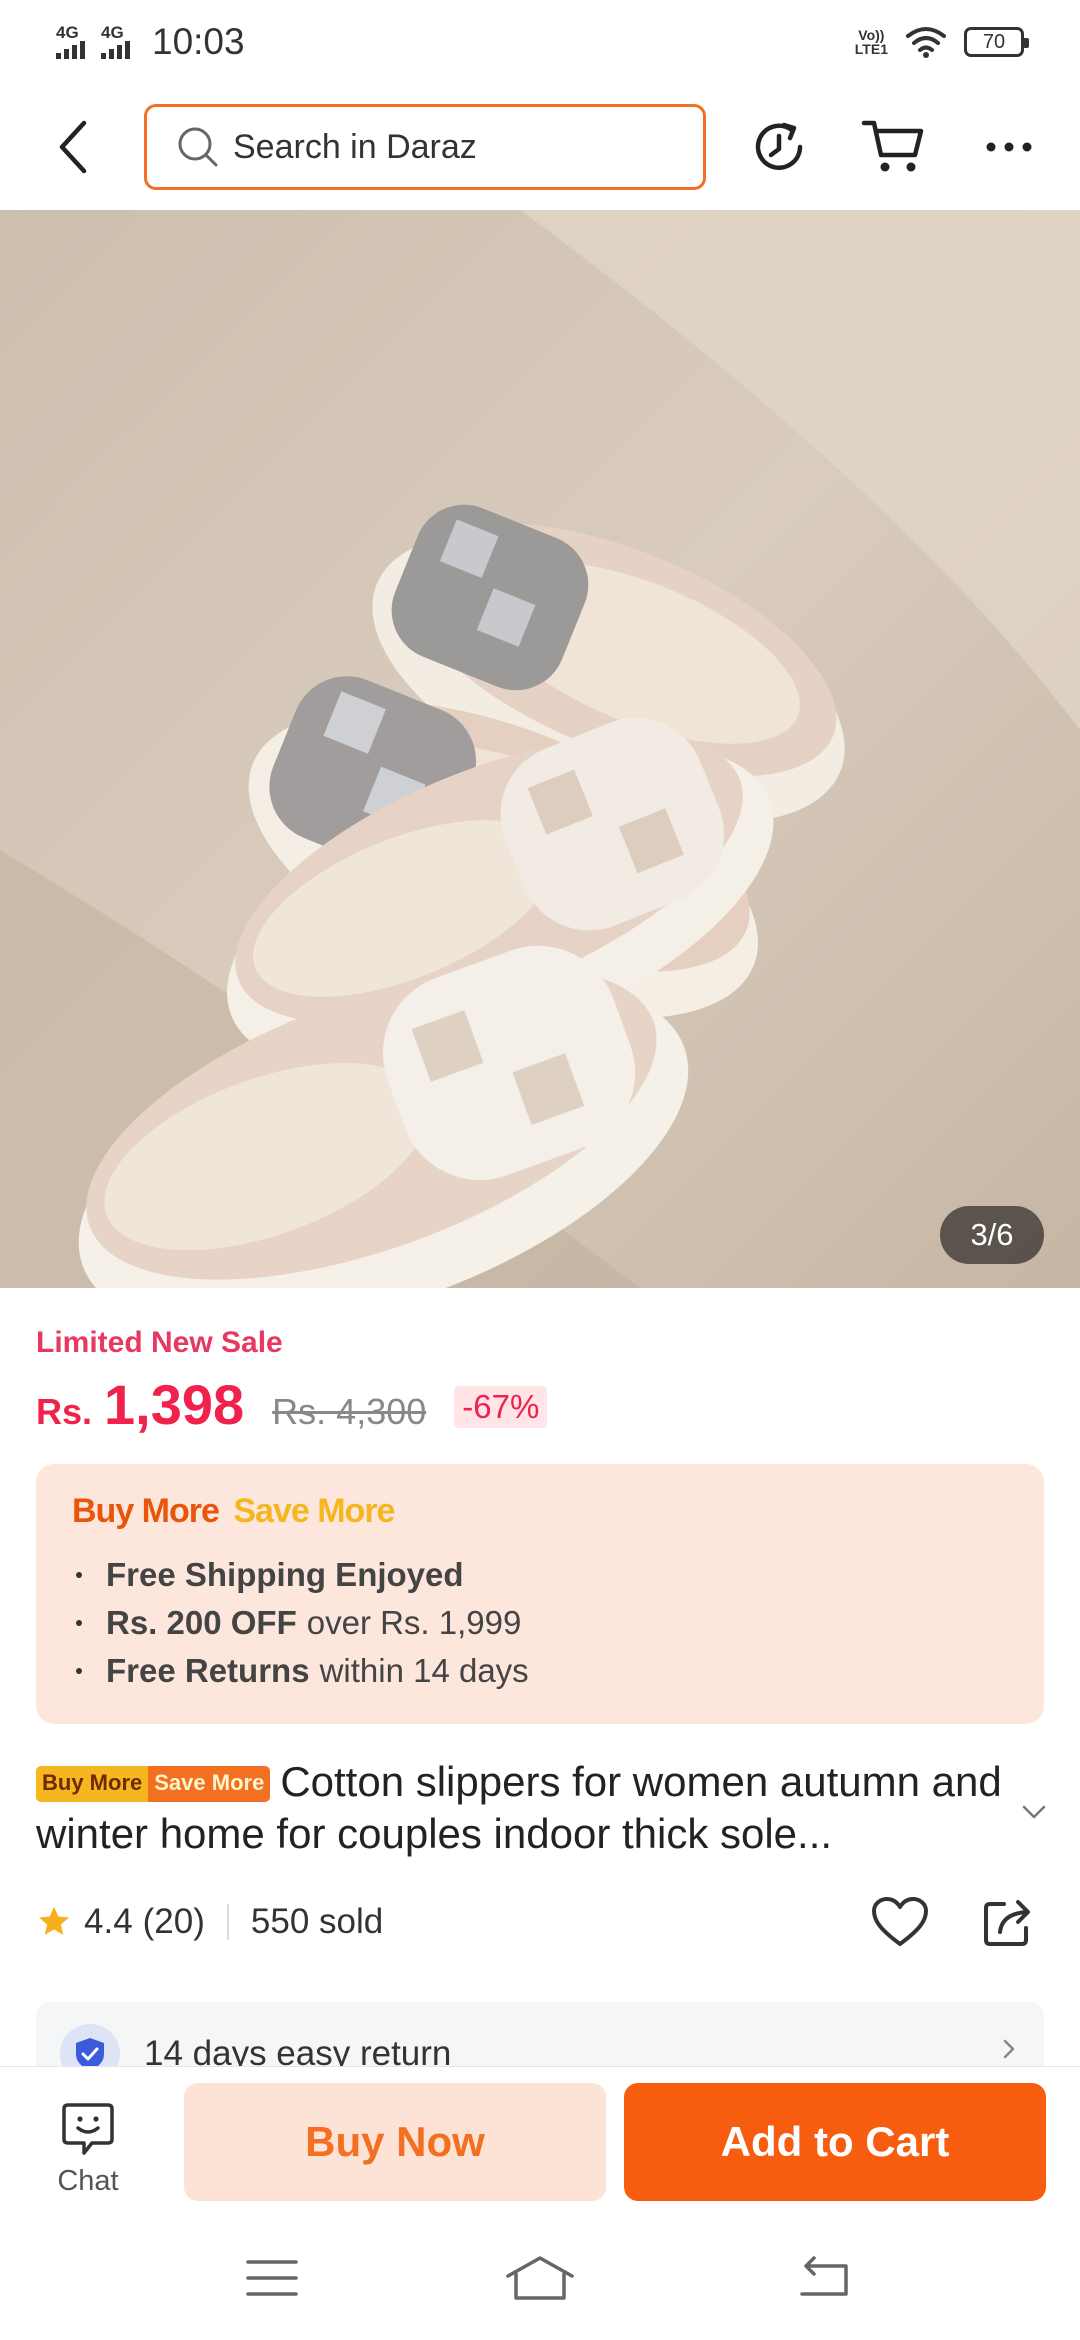  I want to click on bottom-action-bar: Chat Buy Now Add to Cart, so click(540, 2139).